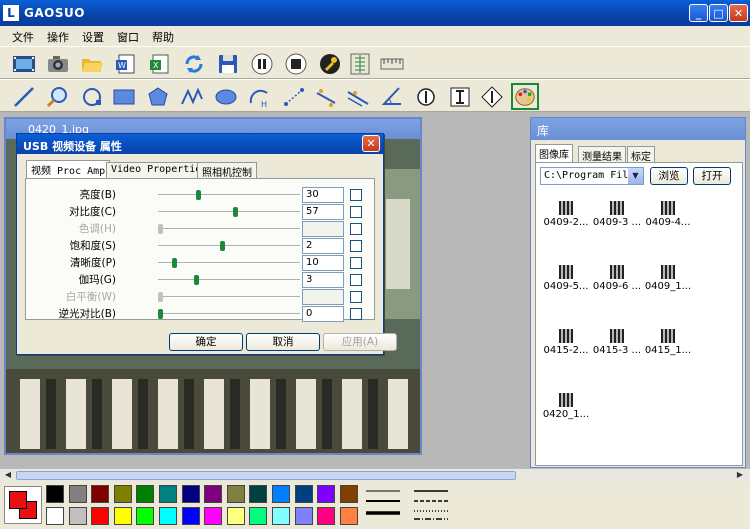 The width and height of the screenshot is (750, 529). What do you see at coordinates (669, 176) in the screenshot?
I see `browse-button: 浏览` at bounding box center [669, 176].